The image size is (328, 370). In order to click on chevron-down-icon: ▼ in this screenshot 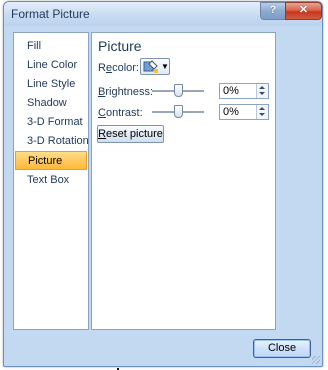, I will do `click(165, 66)`.